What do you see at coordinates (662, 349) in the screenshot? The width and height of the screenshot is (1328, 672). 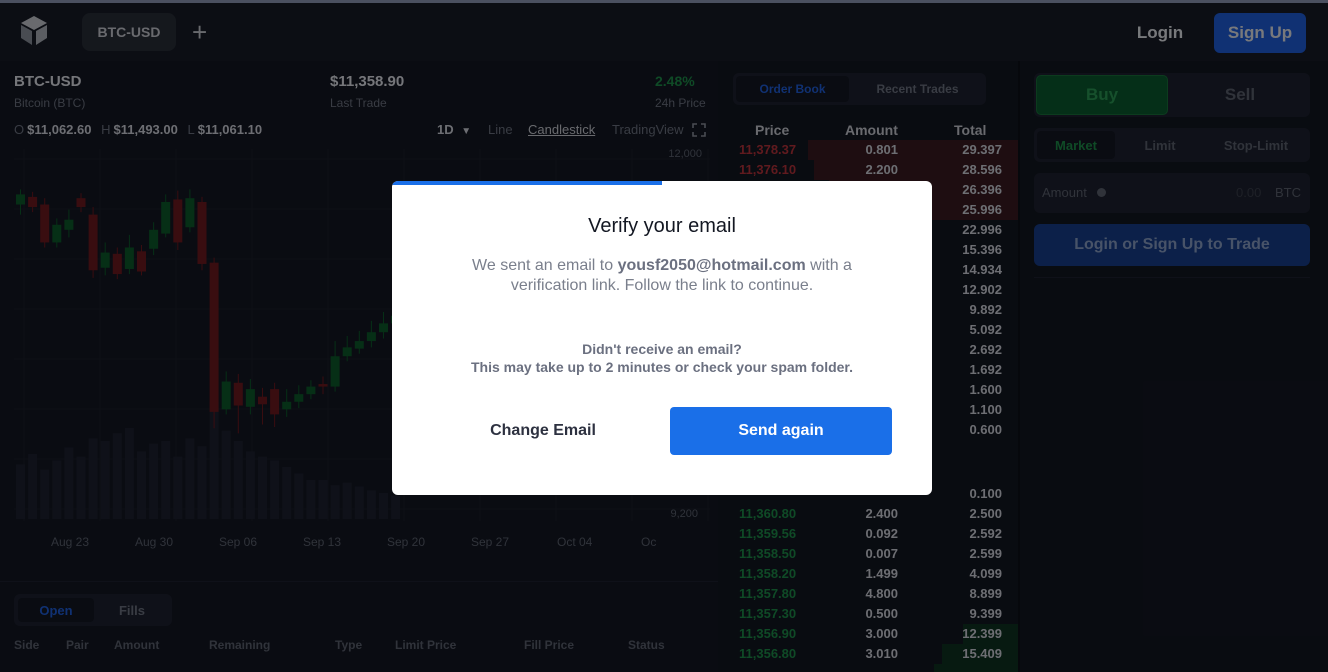 I see `dialog-question: Didn't receive an email?` at bounding box center [662, 349].